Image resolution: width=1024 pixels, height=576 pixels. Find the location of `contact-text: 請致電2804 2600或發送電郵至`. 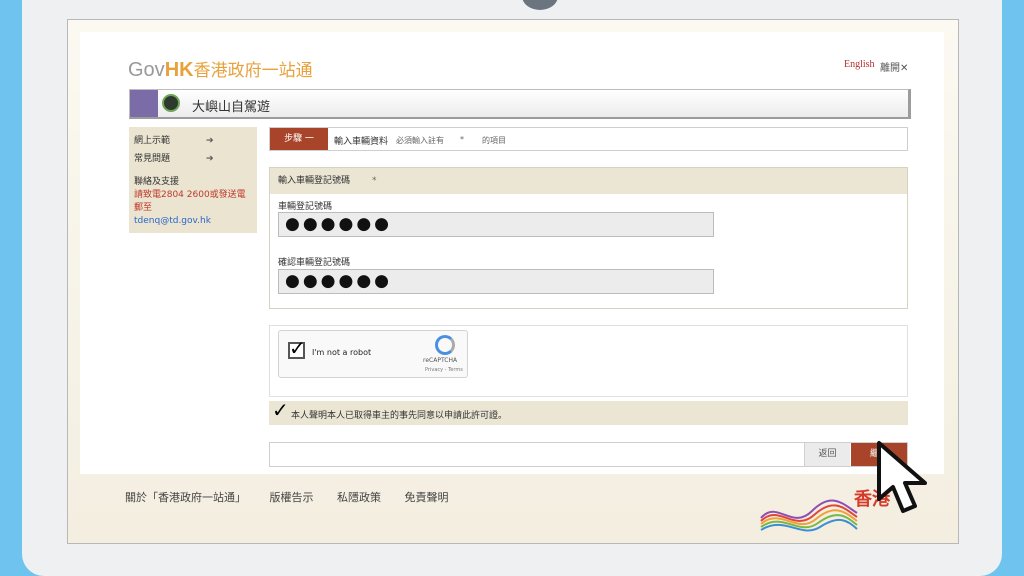

contact-text: 請致電2804 2600或發送電郵至 is located at coordinates (190, 201).